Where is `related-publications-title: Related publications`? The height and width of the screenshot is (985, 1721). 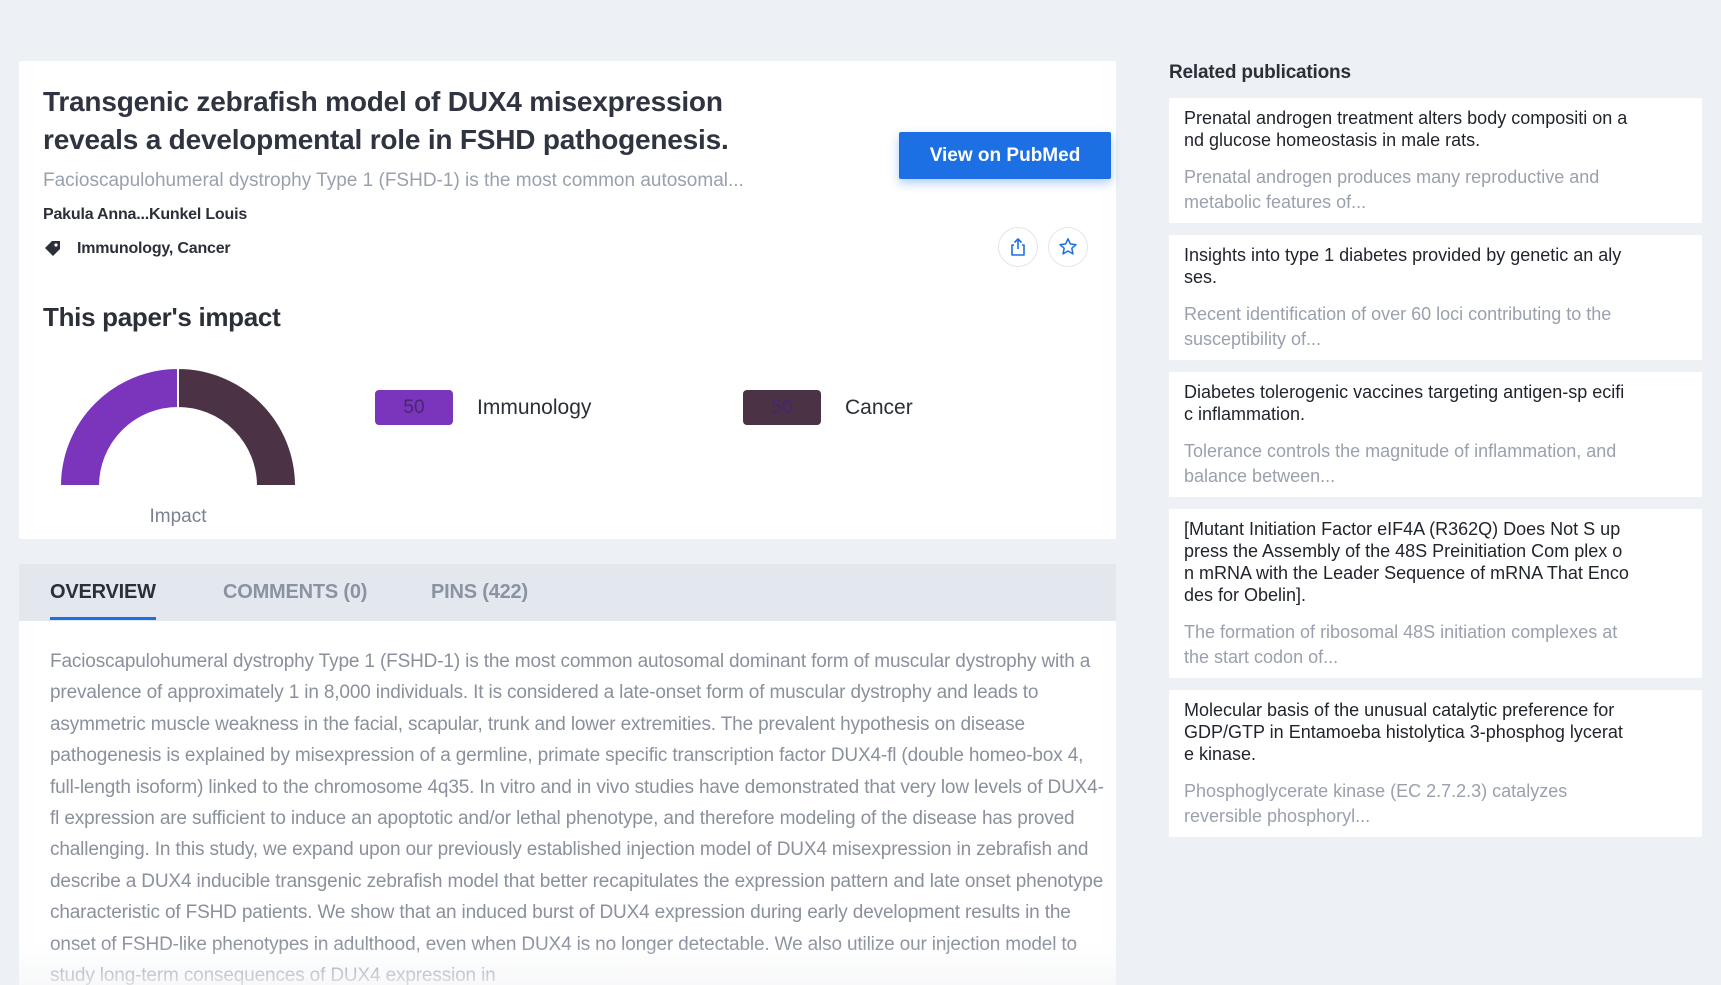 related-publications-title: Related publications is located at coordinates (1260, 72).